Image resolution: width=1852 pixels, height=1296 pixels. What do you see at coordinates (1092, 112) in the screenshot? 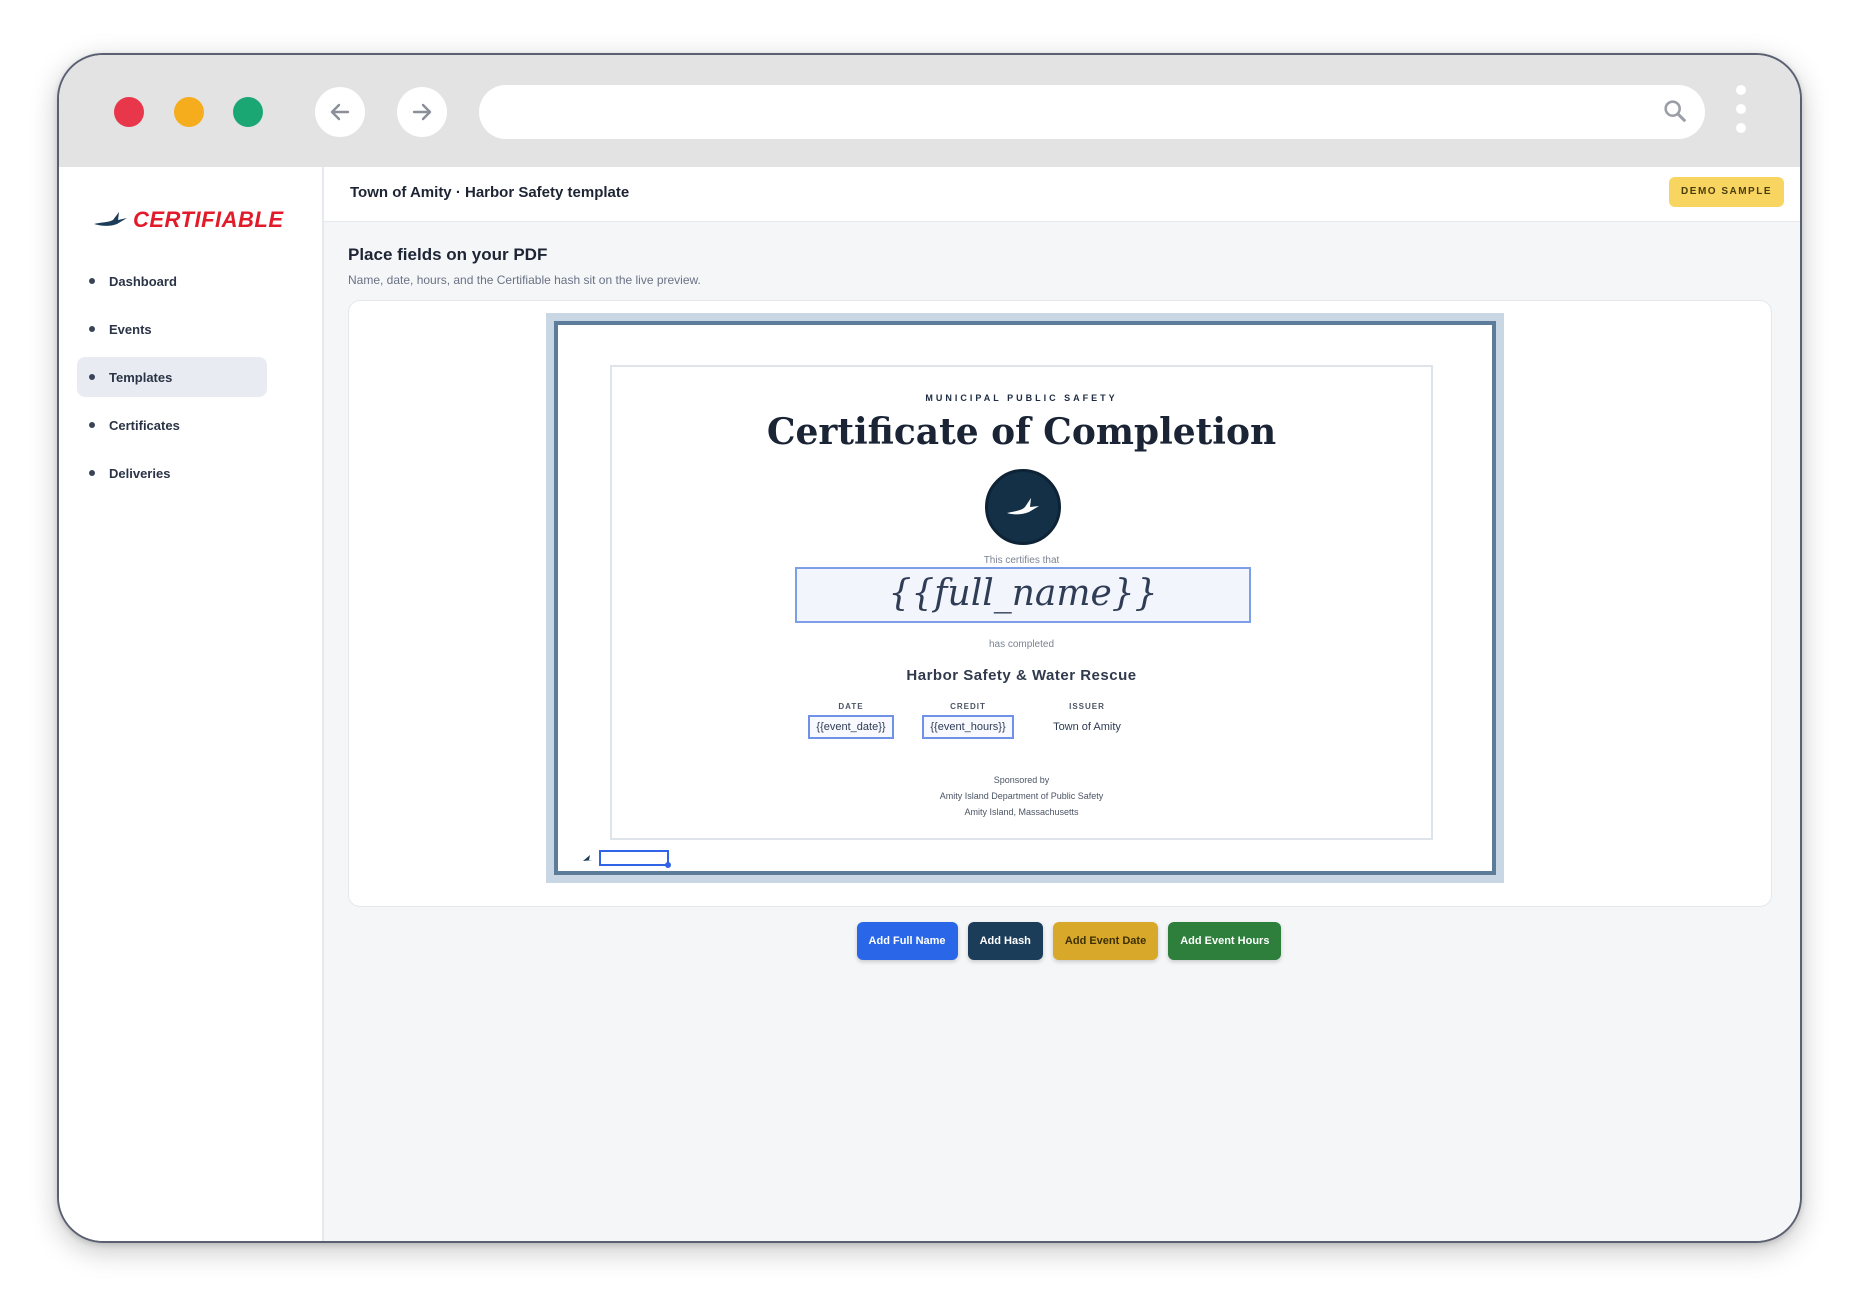
I see `address-bar` at bounding box center [1092, 112].